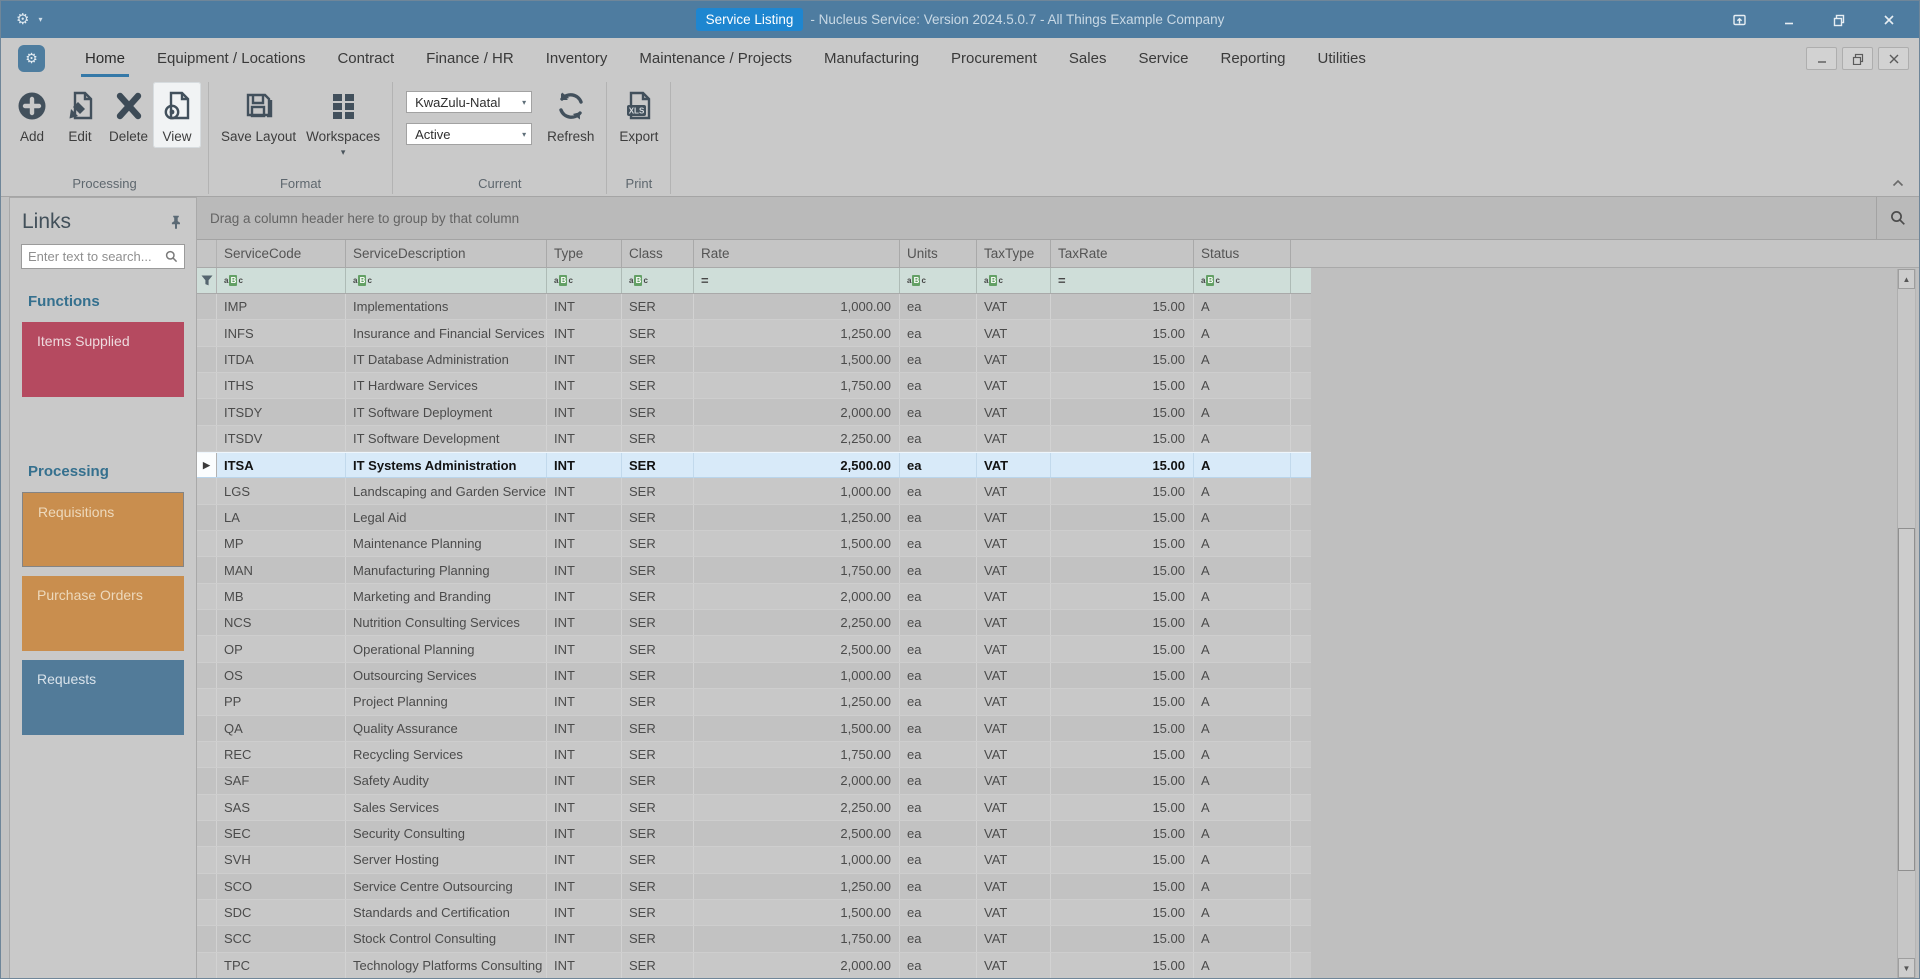 This screenshot has width=1920, height=979. Describe the element at coordinates (584, 596) in the screenshot. I see `cell-MB-type: INT` at that location.